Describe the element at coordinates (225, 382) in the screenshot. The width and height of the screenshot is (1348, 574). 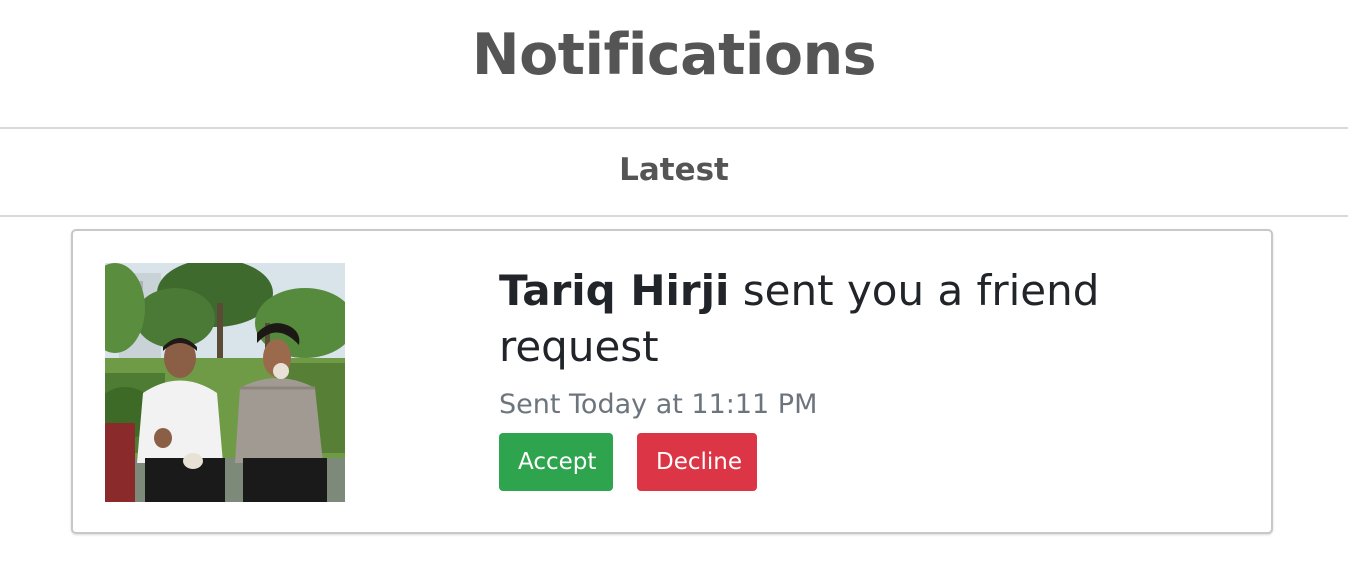
I see `avatar` at that location.